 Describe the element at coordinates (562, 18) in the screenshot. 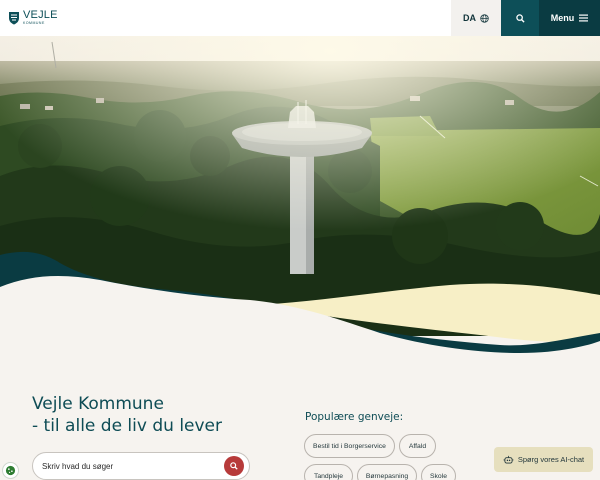

I see `menu-label: Menu` at that location.